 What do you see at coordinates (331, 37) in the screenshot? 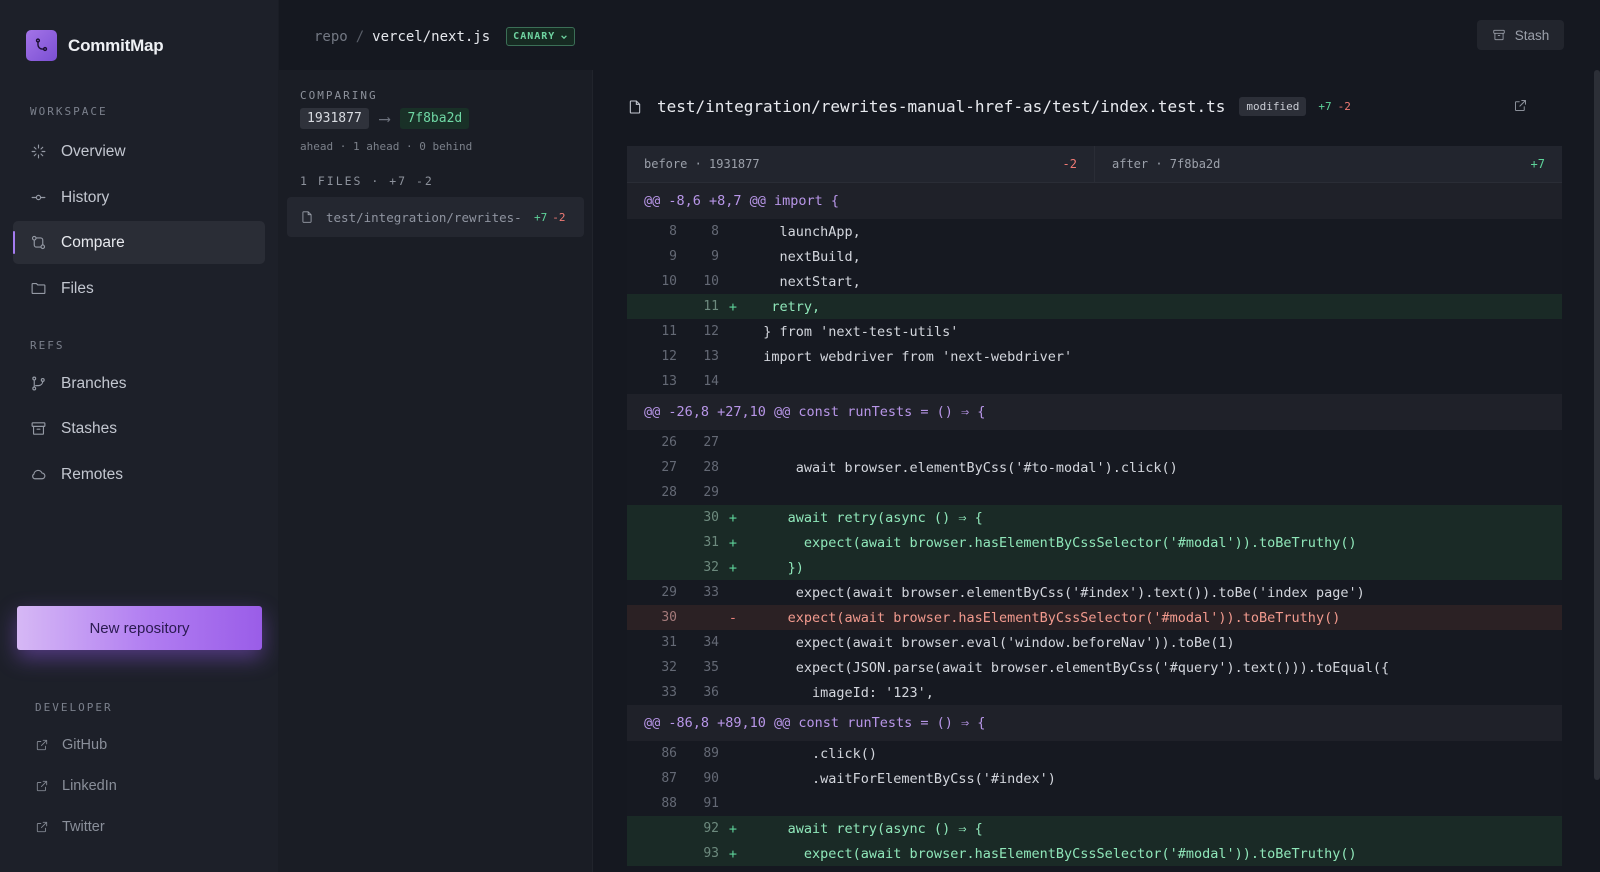
I see `breadcrumb-root: repo` at bounding box center [331, 37].